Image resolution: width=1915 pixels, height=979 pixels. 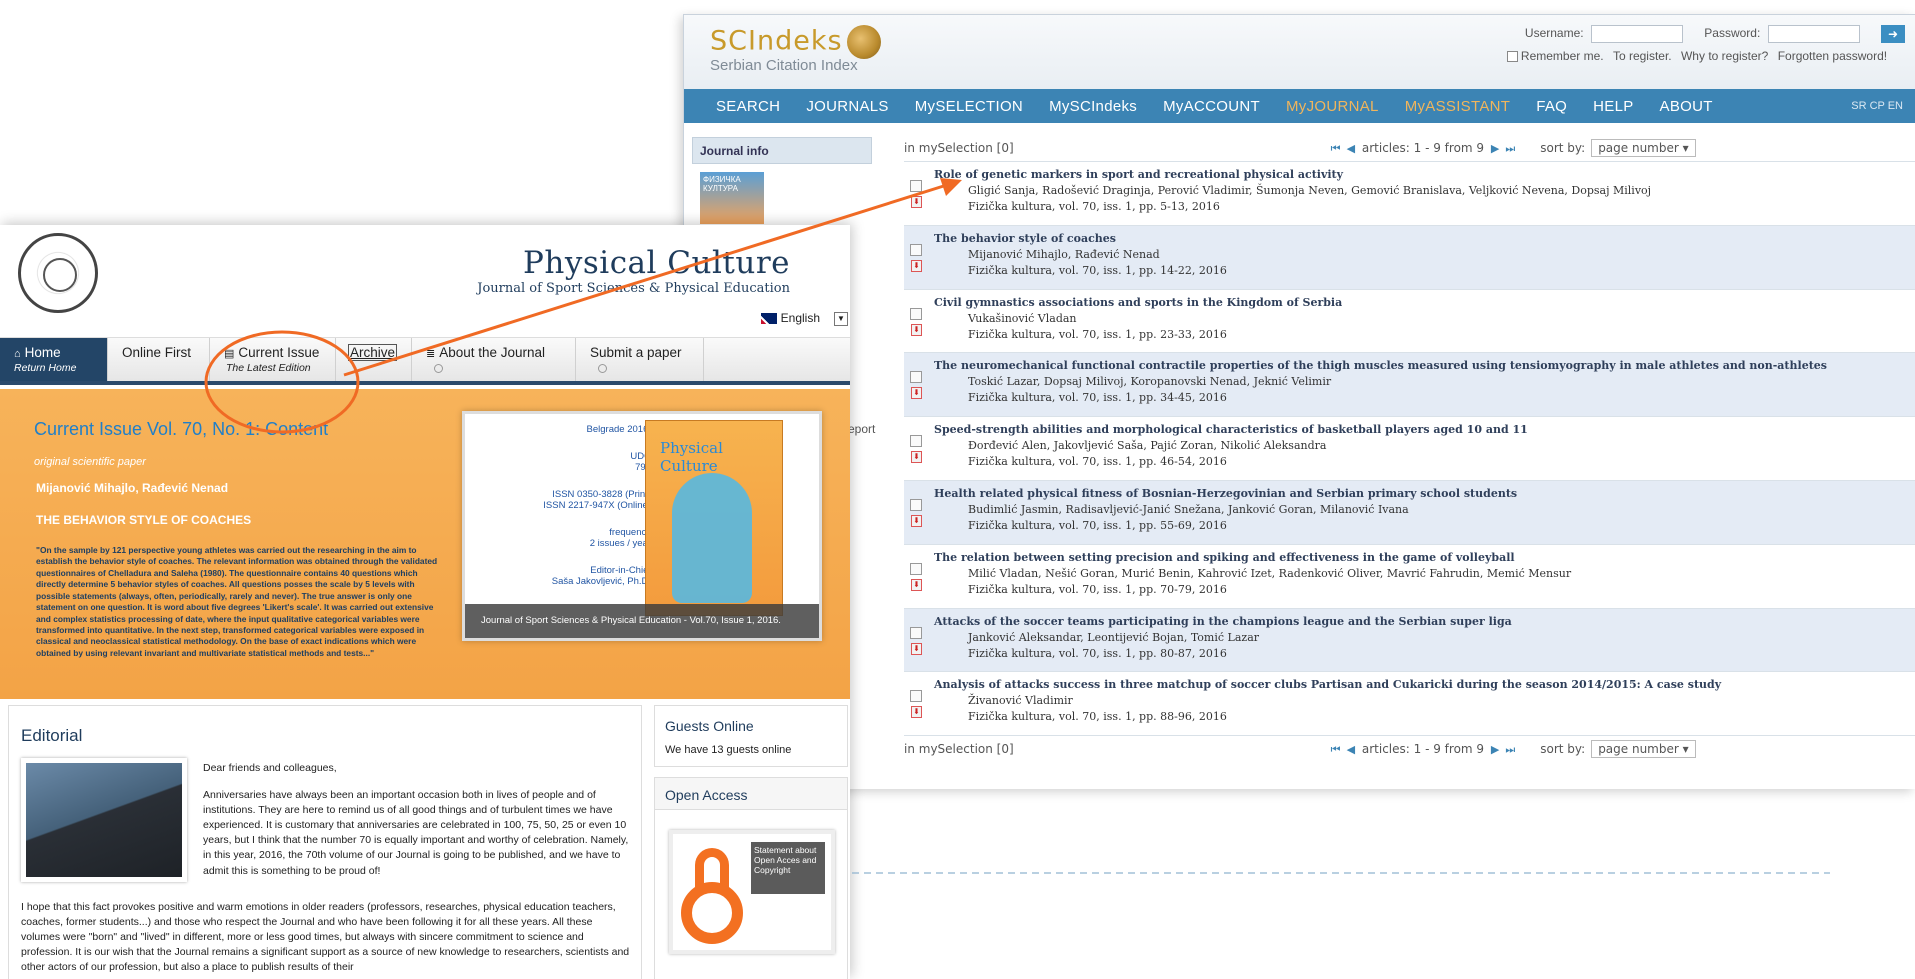 What do you see at coordinates (709, 726) in the screenshot?
I see `guests-heading: Guests Online` at bounding box center [709, 726].